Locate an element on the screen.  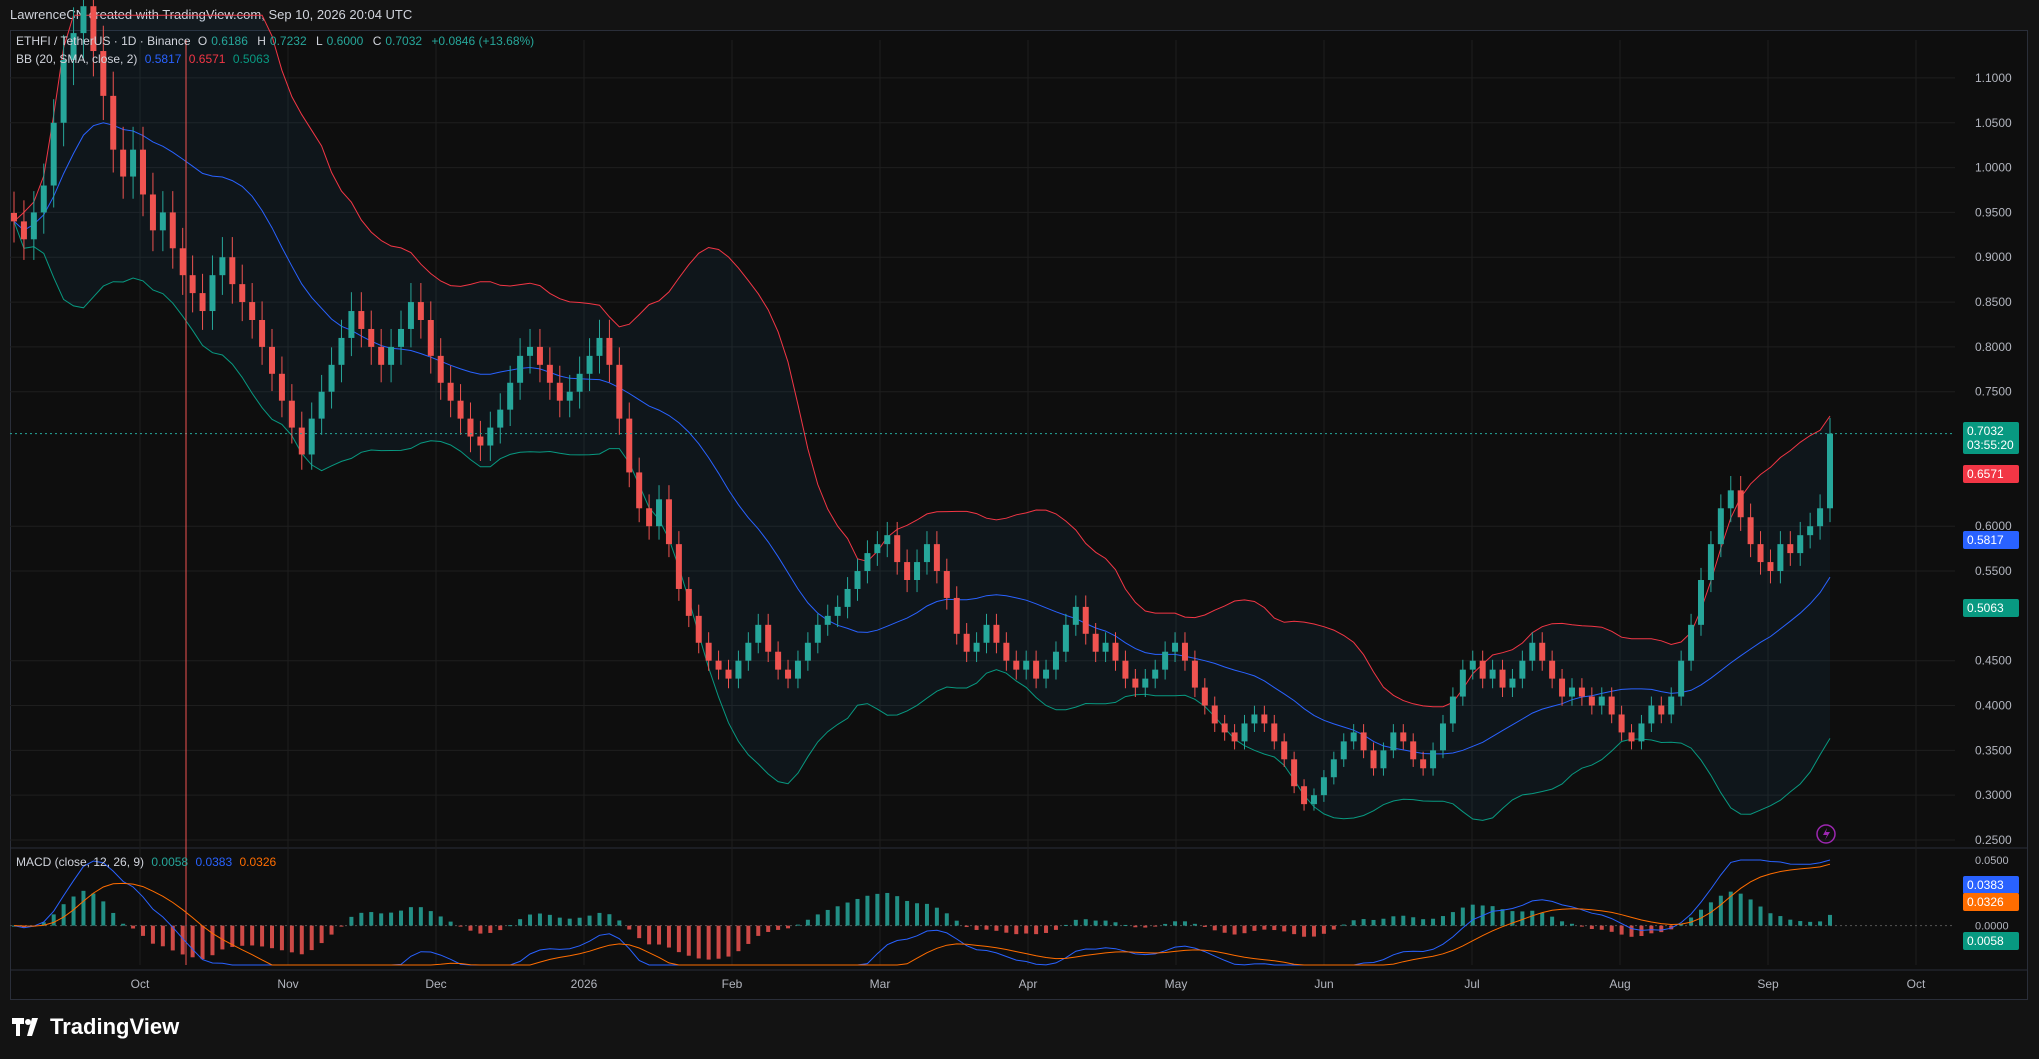
macd-line-value: 0.0383 is located at coordinates (214, 862).